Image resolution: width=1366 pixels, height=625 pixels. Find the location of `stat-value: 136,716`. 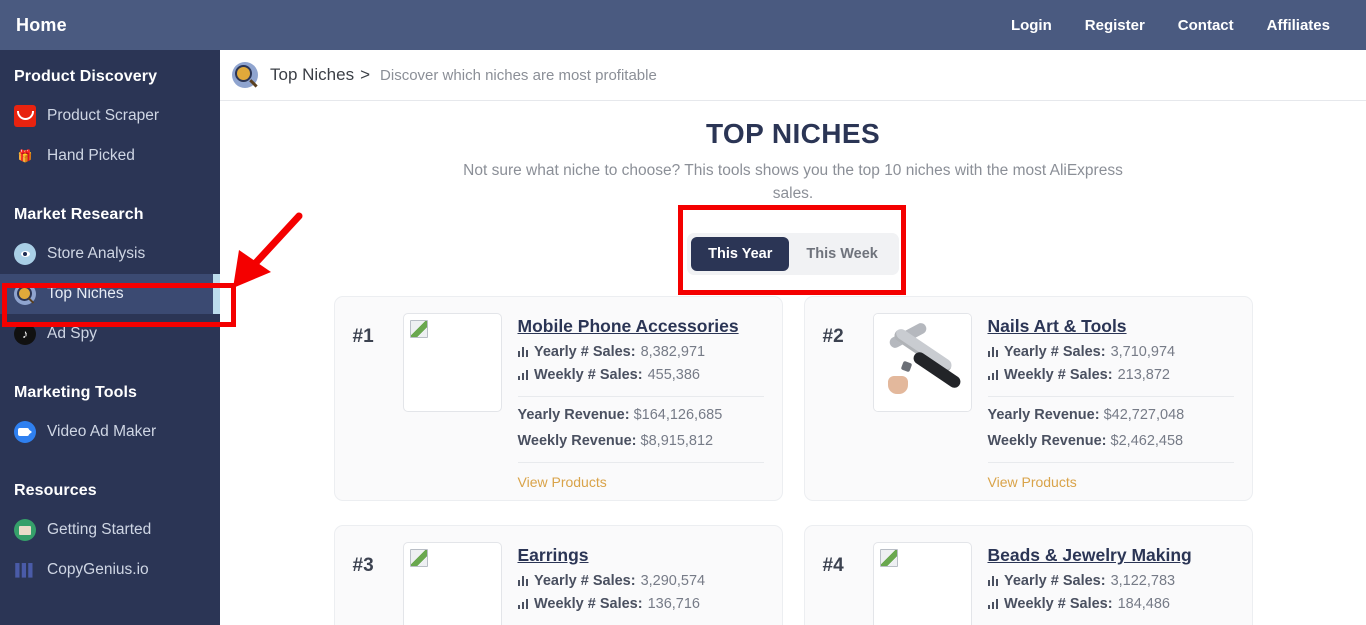

stat-value: 136,716 is located at coordinates (673, 604).